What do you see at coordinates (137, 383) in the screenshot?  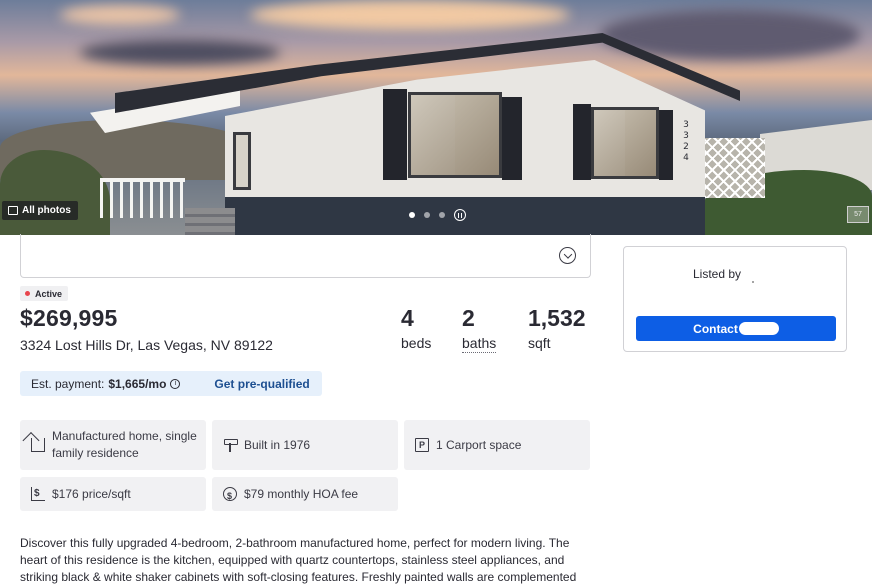 I see `est-payment-amount: $1,665/mo` at bounding box center [137, 383].